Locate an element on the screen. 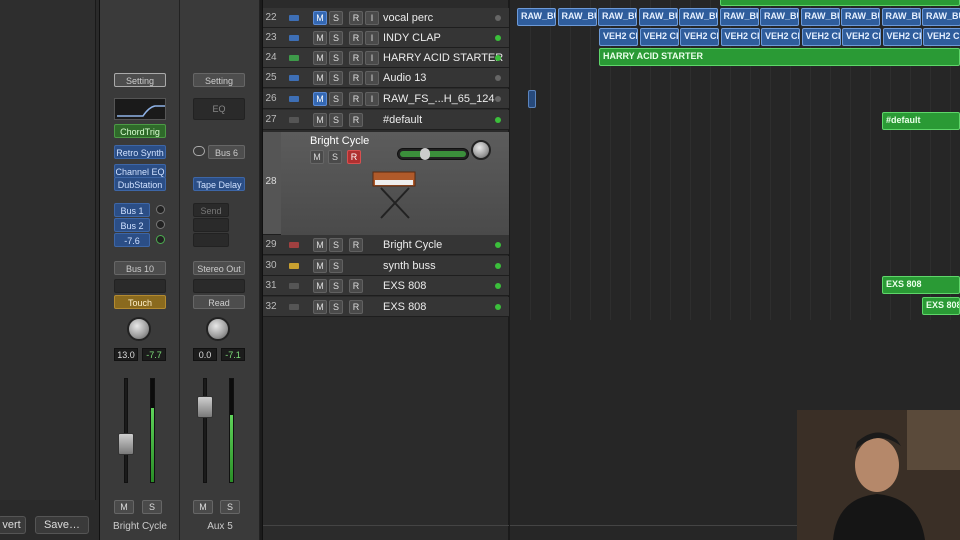 The height and width of the screenshot is (540, 960). track-row: 25 M S R I Audio 13 is located at coordinates (386, 78).